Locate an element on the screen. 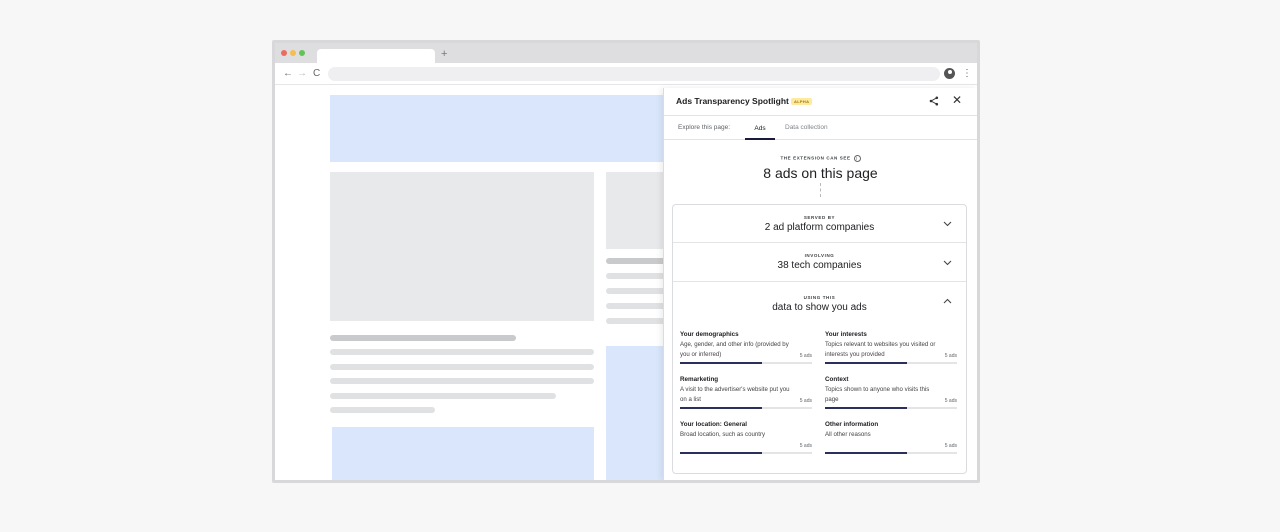  section-text: 2 ad platform companies is located at coordinates (819, 227).